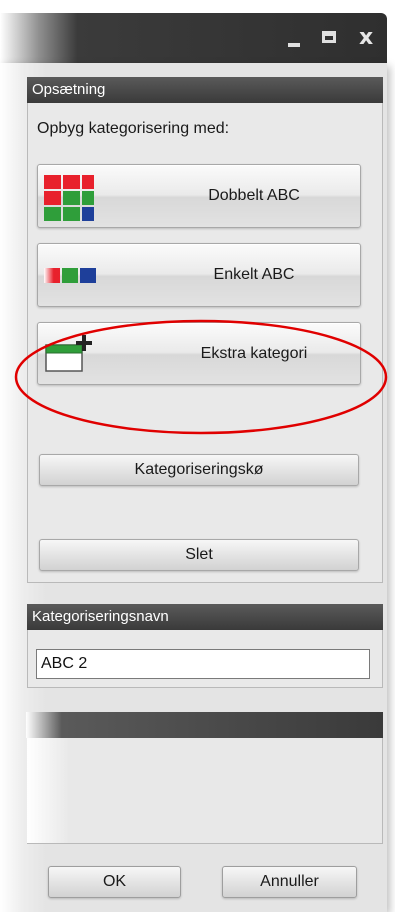  What do you see at coordinates (254, 195) in the screenshot?
I see `double-abc-label: Dobbelt ABC` at bounding box center [254, 195].